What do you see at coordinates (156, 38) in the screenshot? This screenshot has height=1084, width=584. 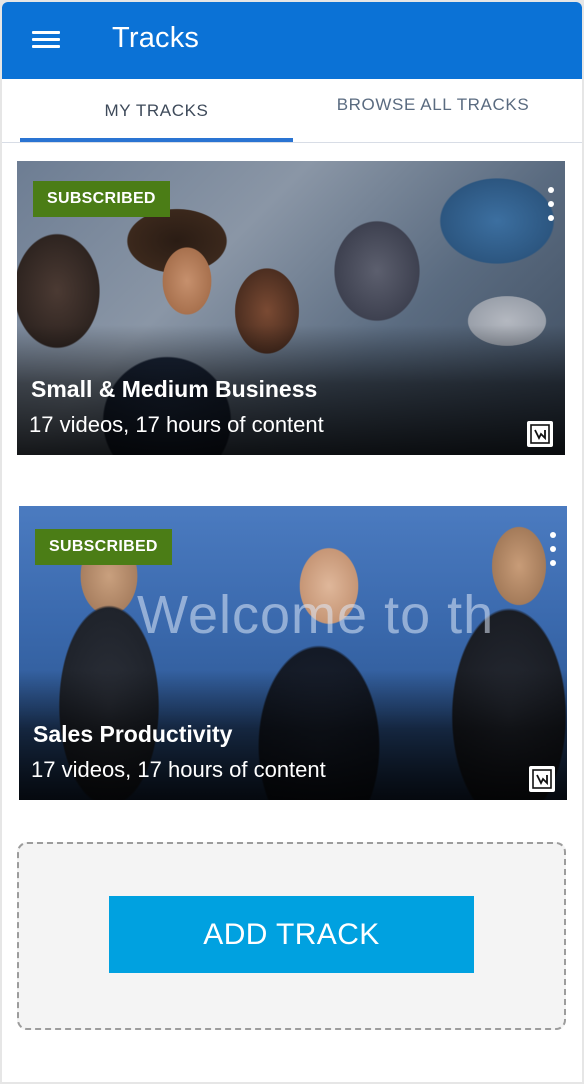 I see `page-title: Tracks` at bounding box center [156, 38].